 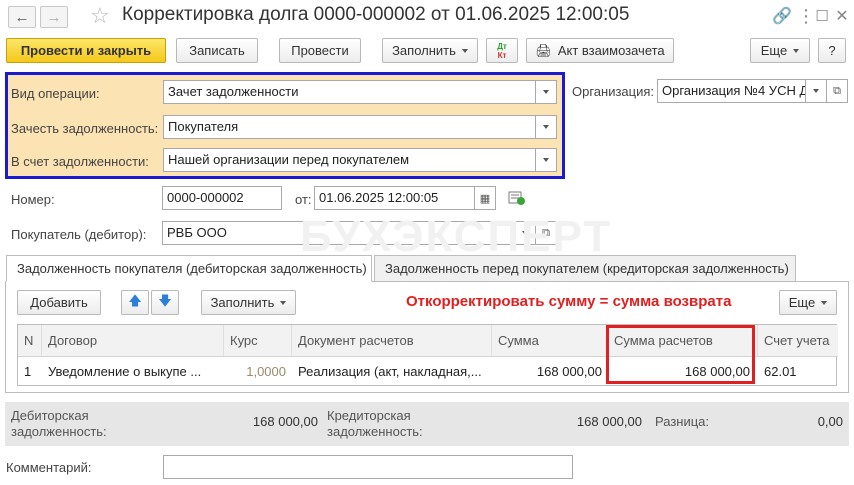 I want to click on table-more-button: Еще, so click(x=808, y=302).